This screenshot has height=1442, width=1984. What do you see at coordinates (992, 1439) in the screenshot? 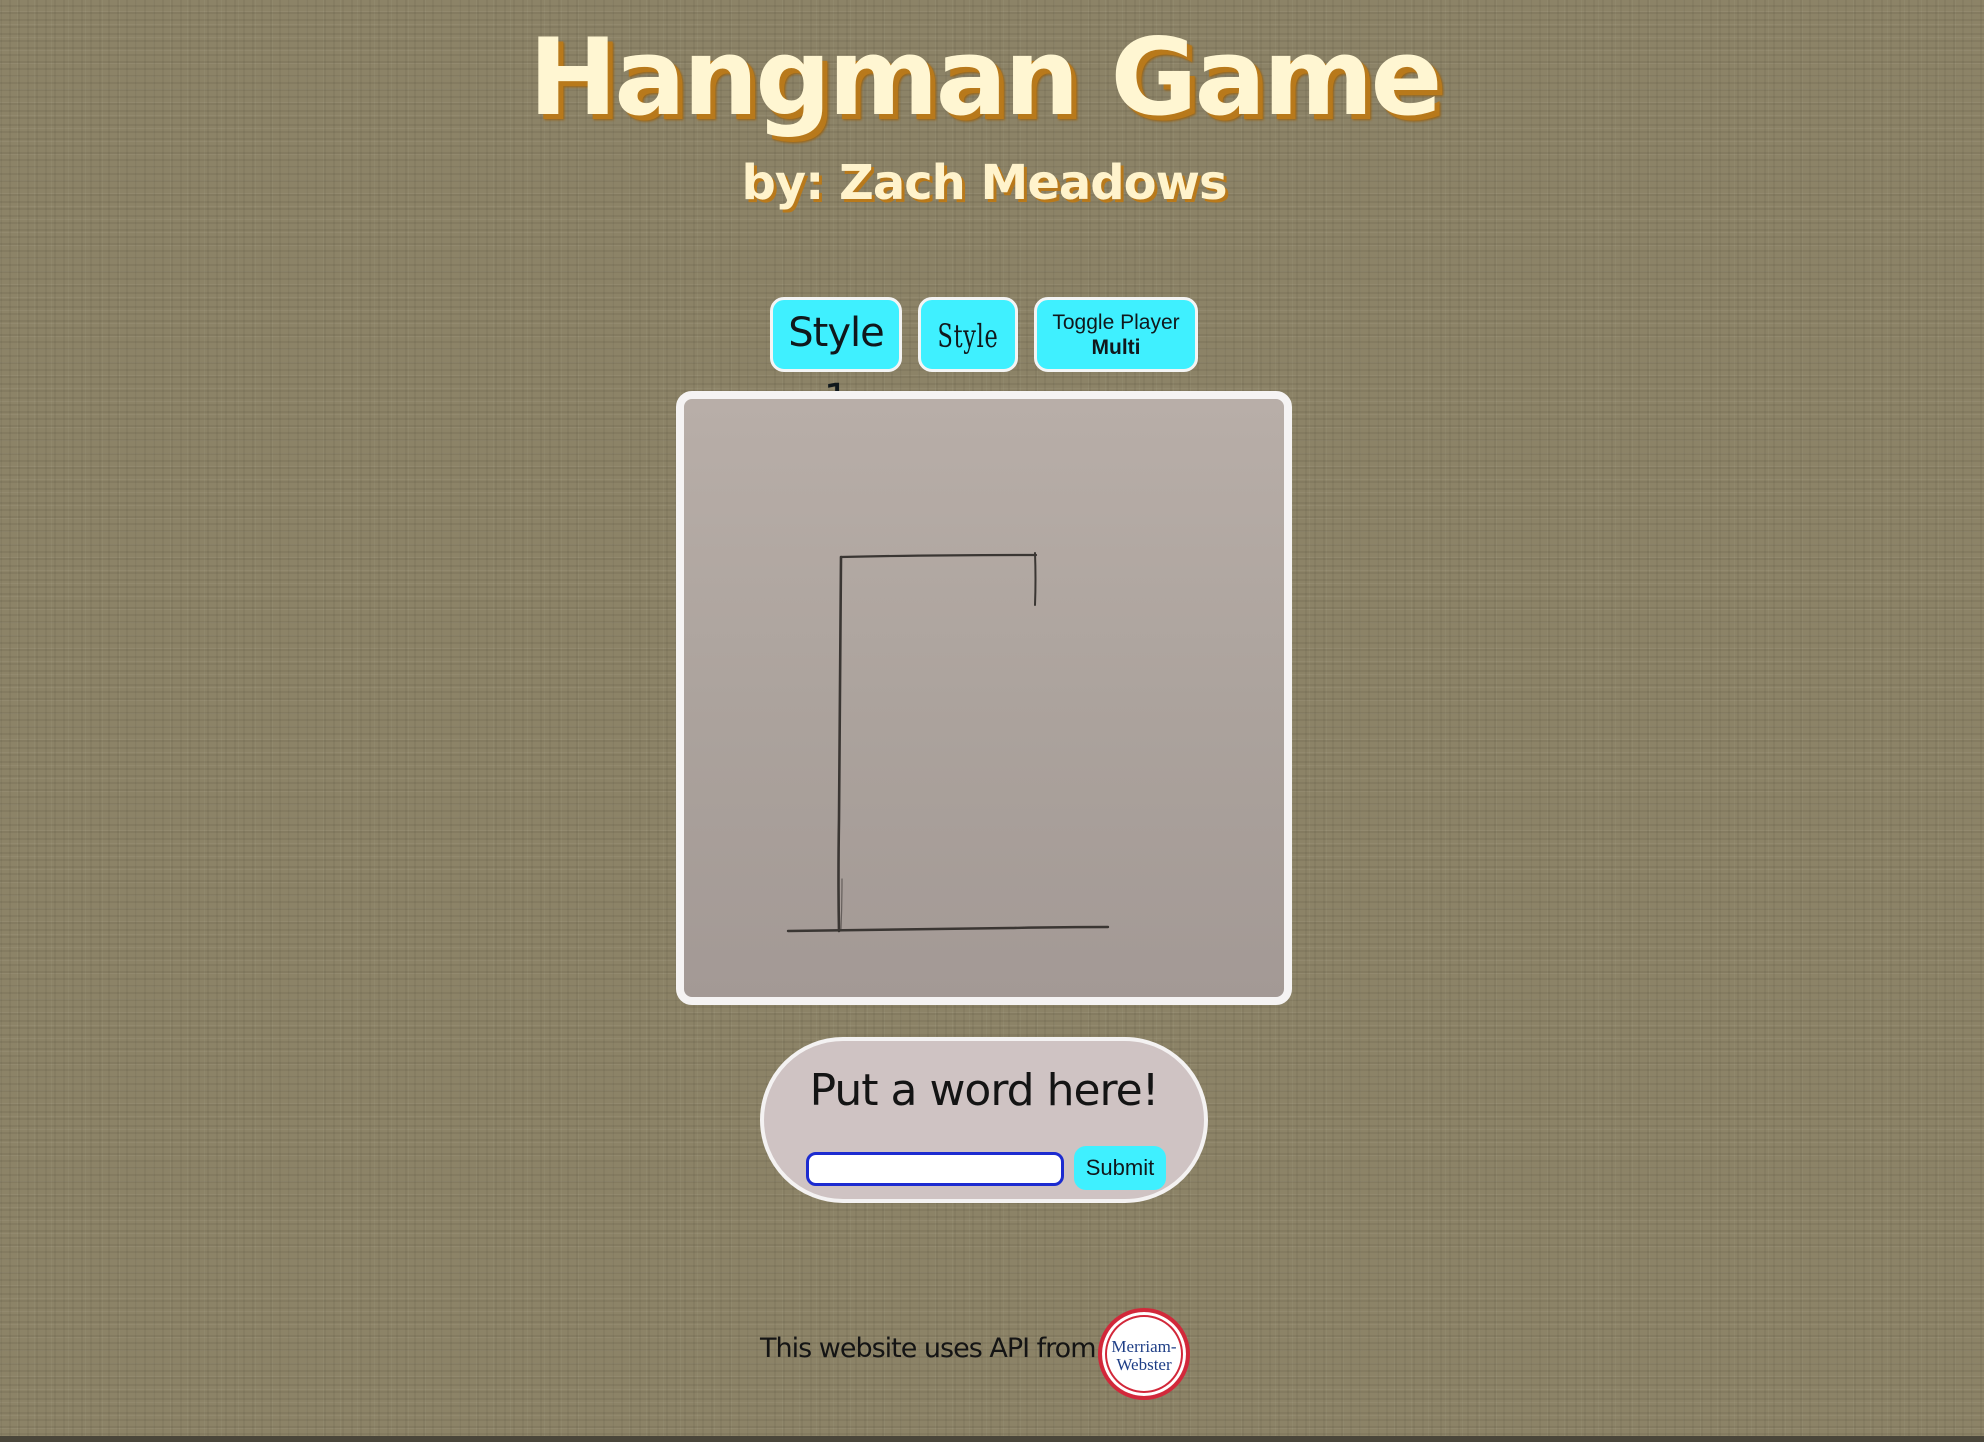
I see `page-bottom-edge` at bounding box center [992, 1439].